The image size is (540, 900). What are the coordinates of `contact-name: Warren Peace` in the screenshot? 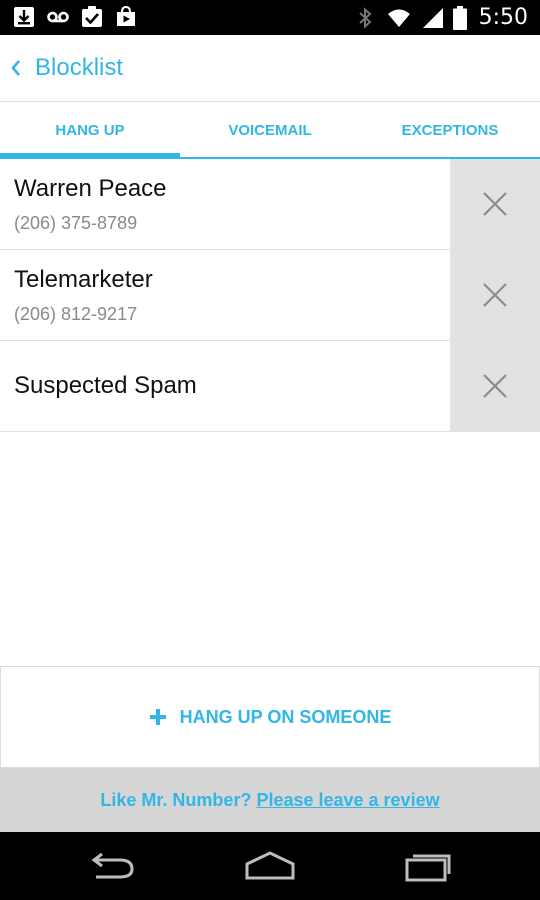 It's located at (90, 188).